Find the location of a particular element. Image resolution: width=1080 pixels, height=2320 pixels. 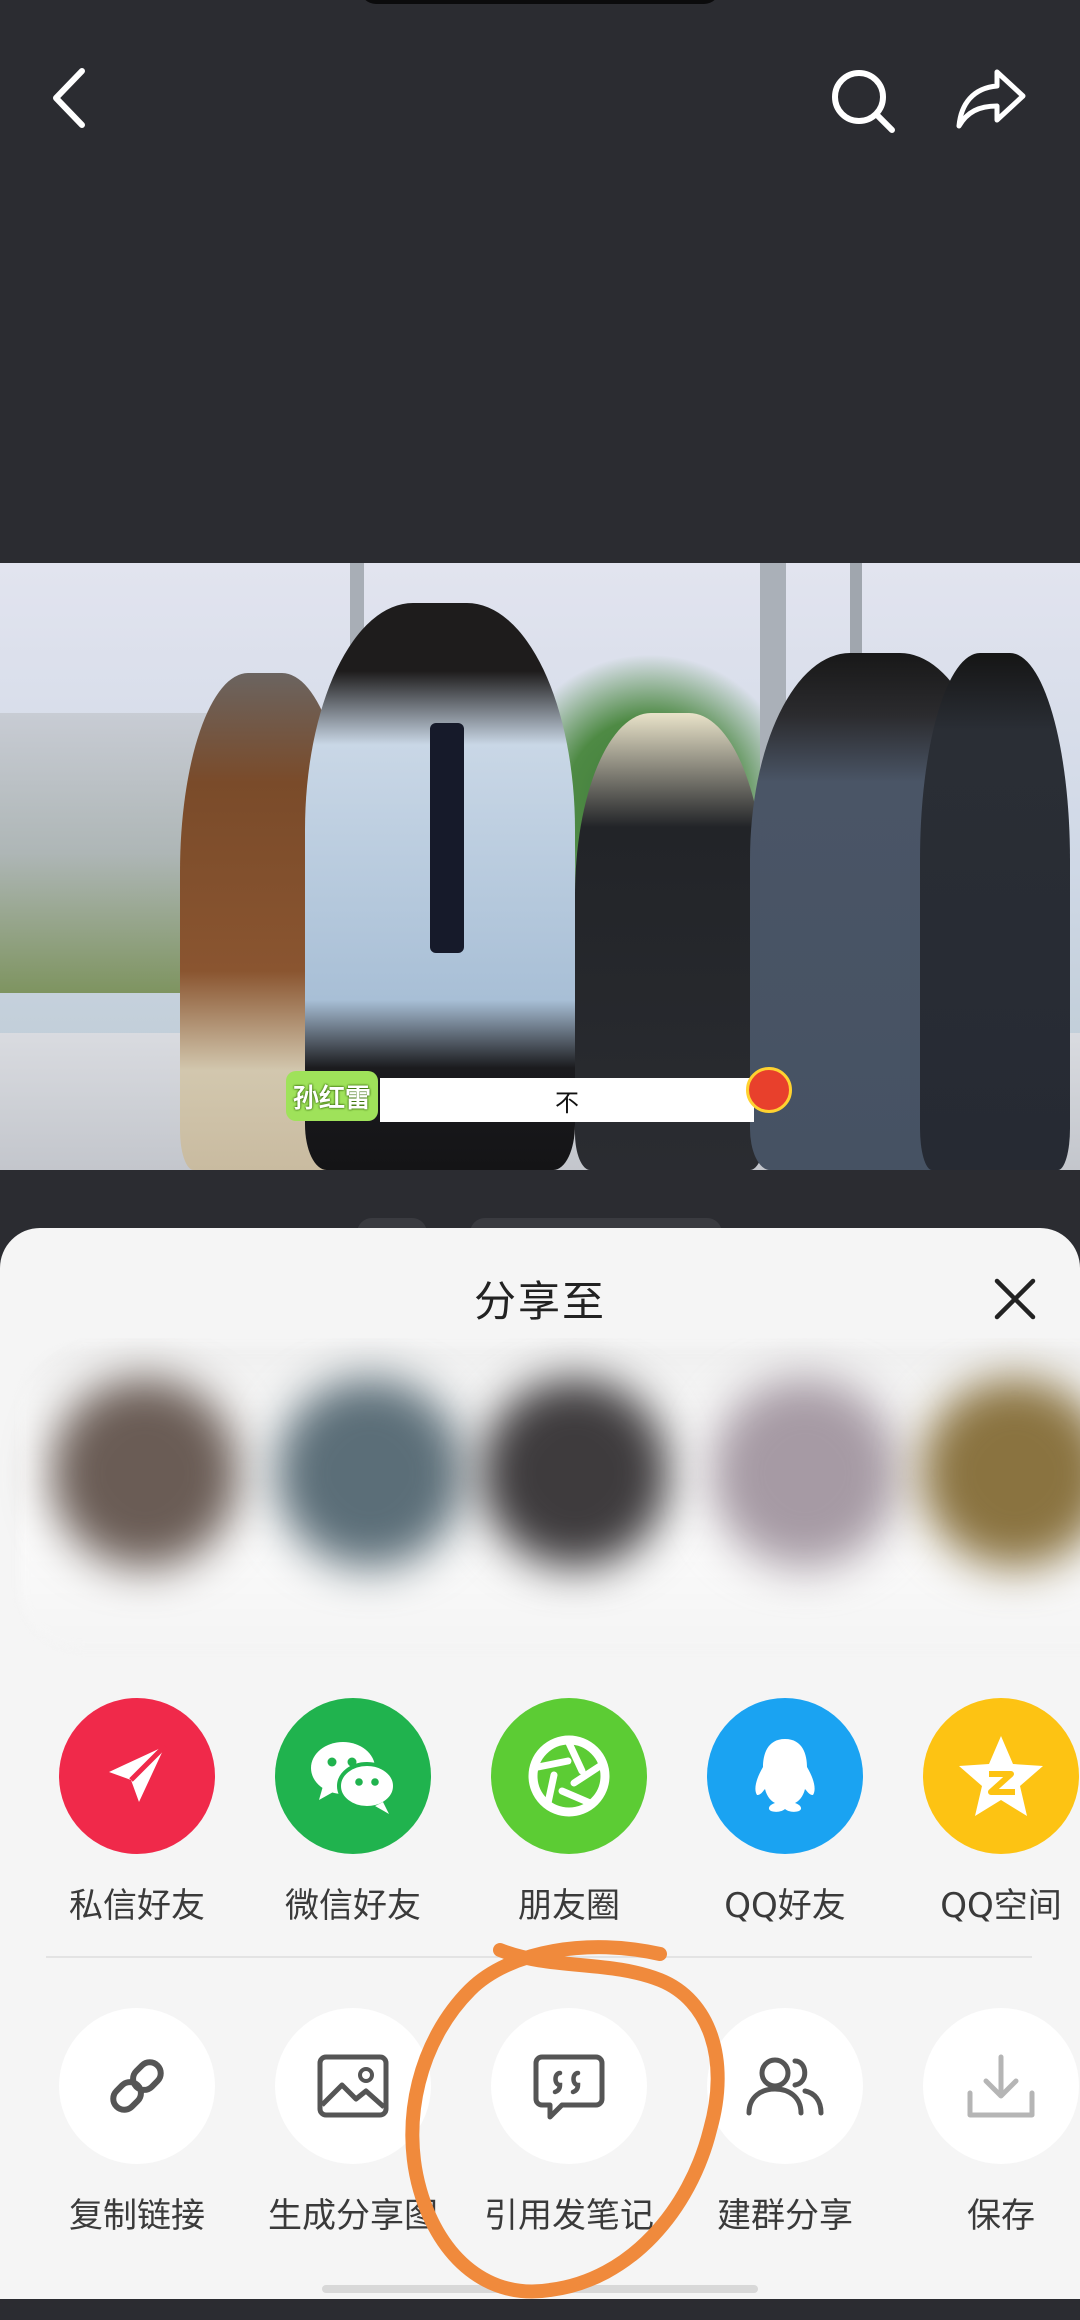

action-quote-note: 引用发笔记 is located at coordinates (569, 2122).